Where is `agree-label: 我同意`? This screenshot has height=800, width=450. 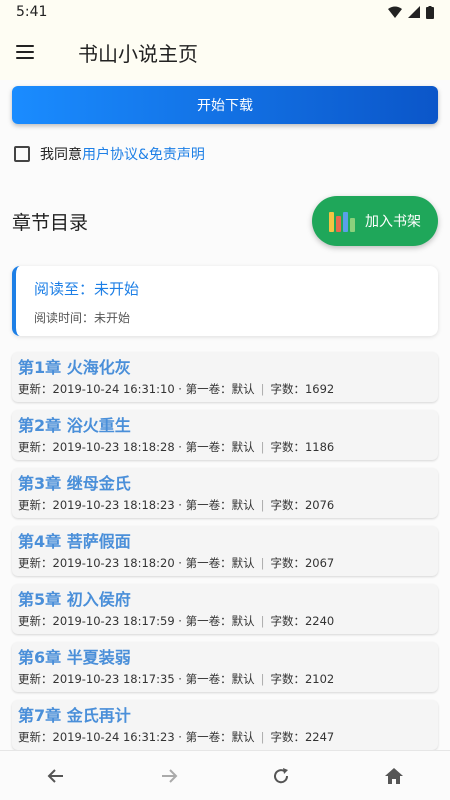
agree-label: 我同意 is located at coordinates (61, 155).